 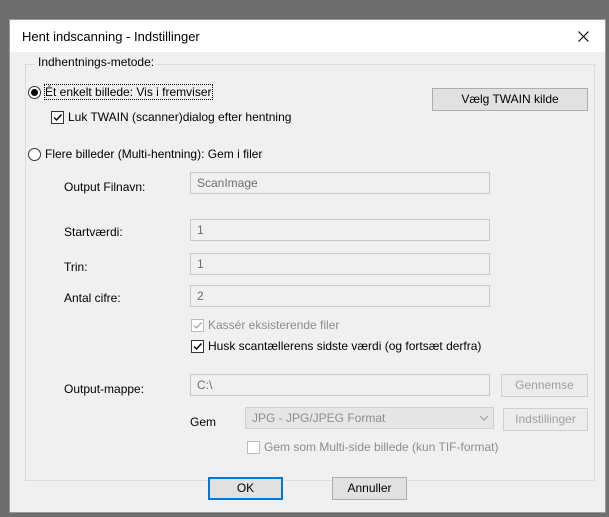 What do you see at coordinates (583, 36) in the screenshot?
I see `close-icon` at bounding box center [583, 36].